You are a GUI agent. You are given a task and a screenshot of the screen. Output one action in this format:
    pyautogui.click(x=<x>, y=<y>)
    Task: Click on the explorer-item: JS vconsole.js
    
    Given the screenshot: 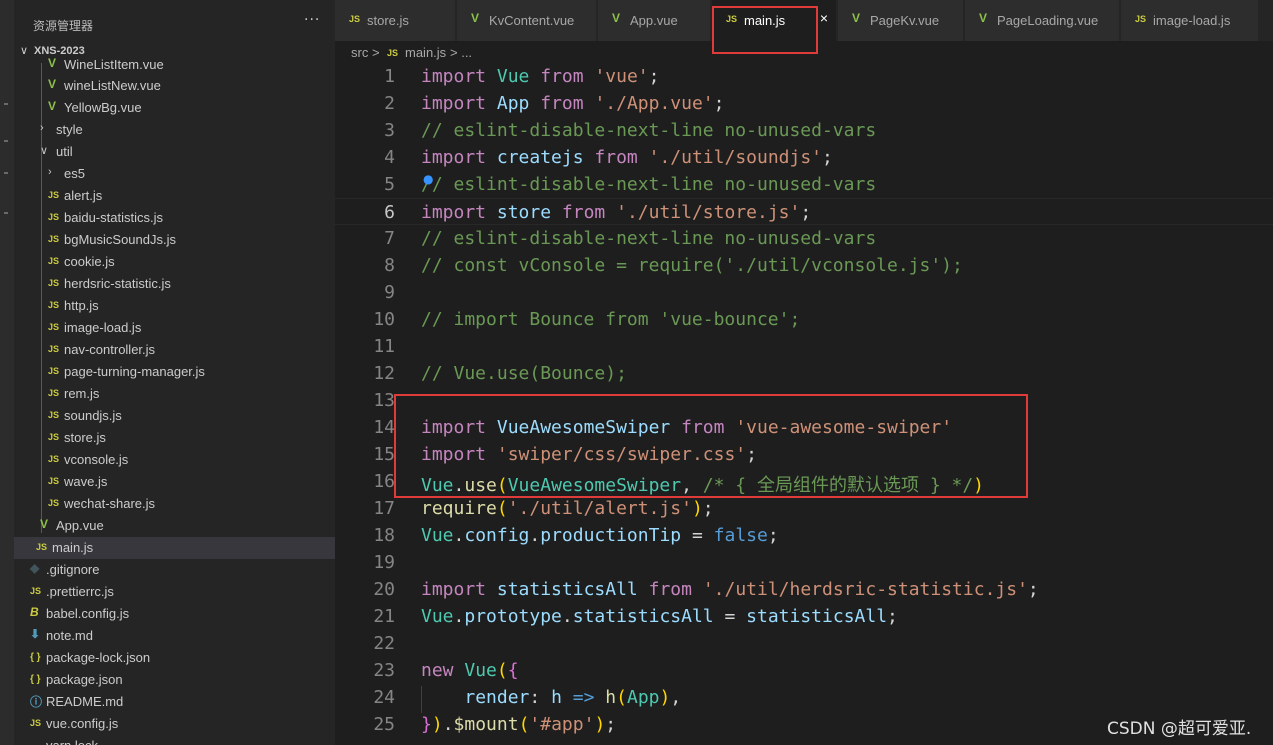 What is the action you would take?
    pyautogui.click(x=174, y=460)
    